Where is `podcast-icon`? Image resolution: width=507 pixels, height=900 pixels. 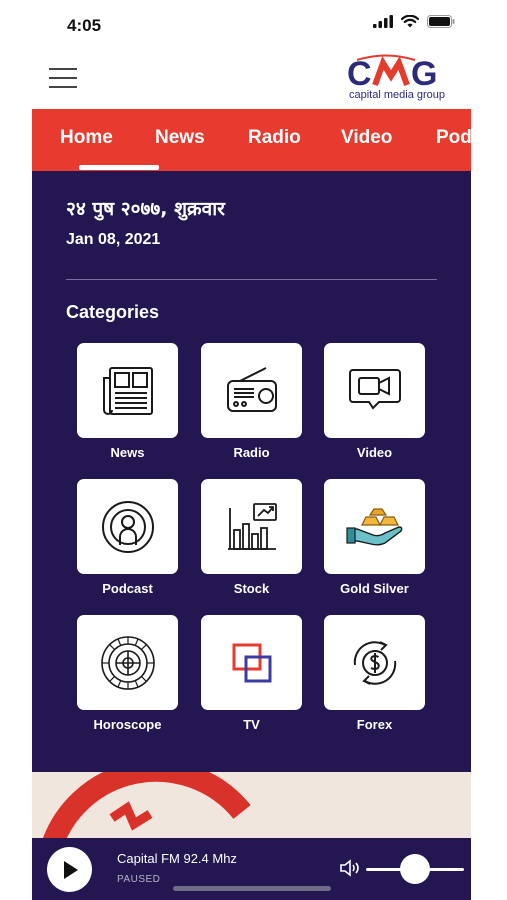
podcast-icon is located at coordinates (127, 526).